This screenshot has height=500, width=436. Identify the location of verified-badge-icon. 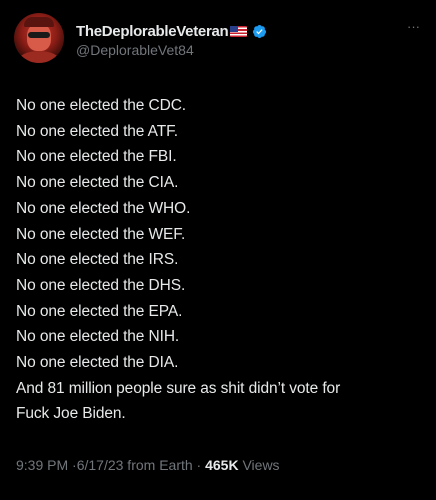
(259, 31).